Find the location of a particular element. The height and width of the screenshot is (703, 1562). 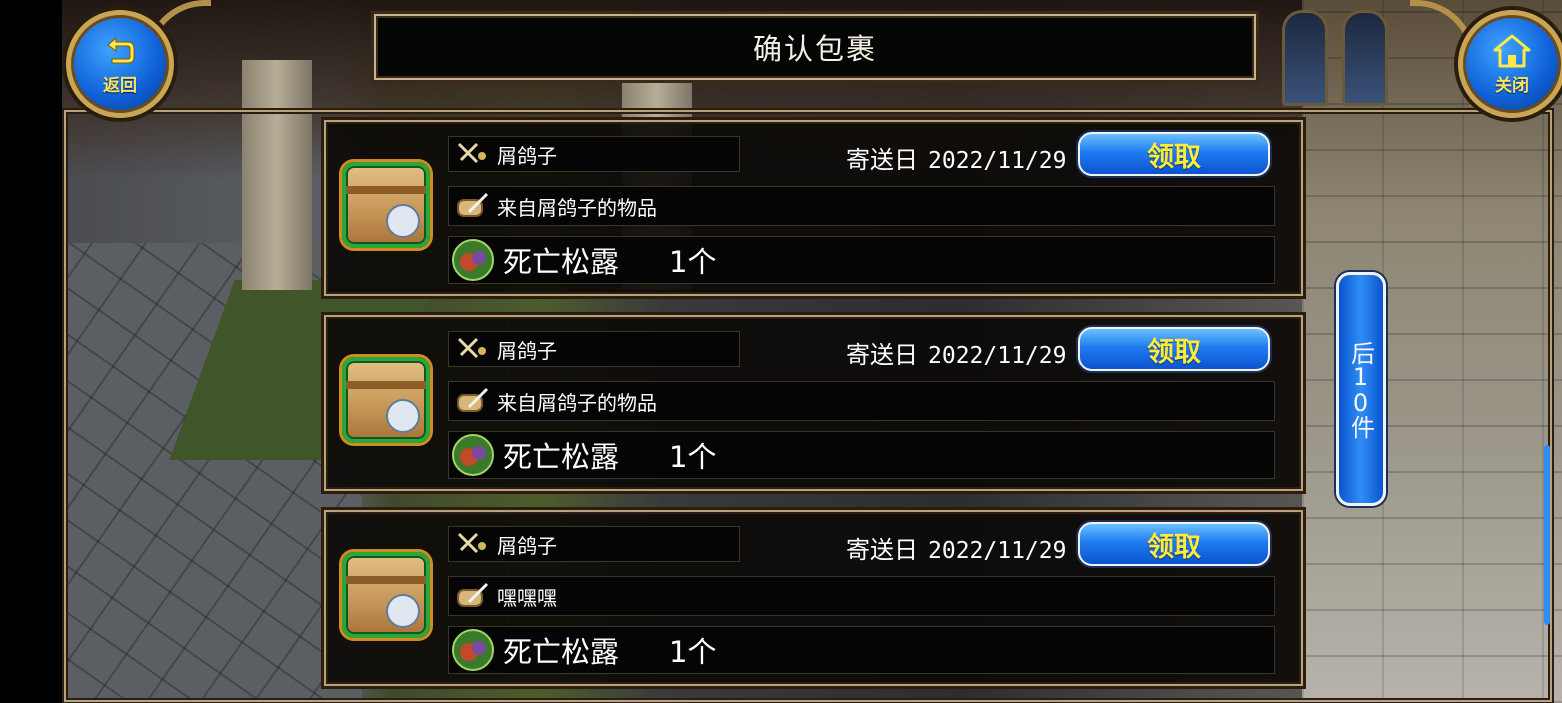

stone-pillar is located at coordinates (277, 175).